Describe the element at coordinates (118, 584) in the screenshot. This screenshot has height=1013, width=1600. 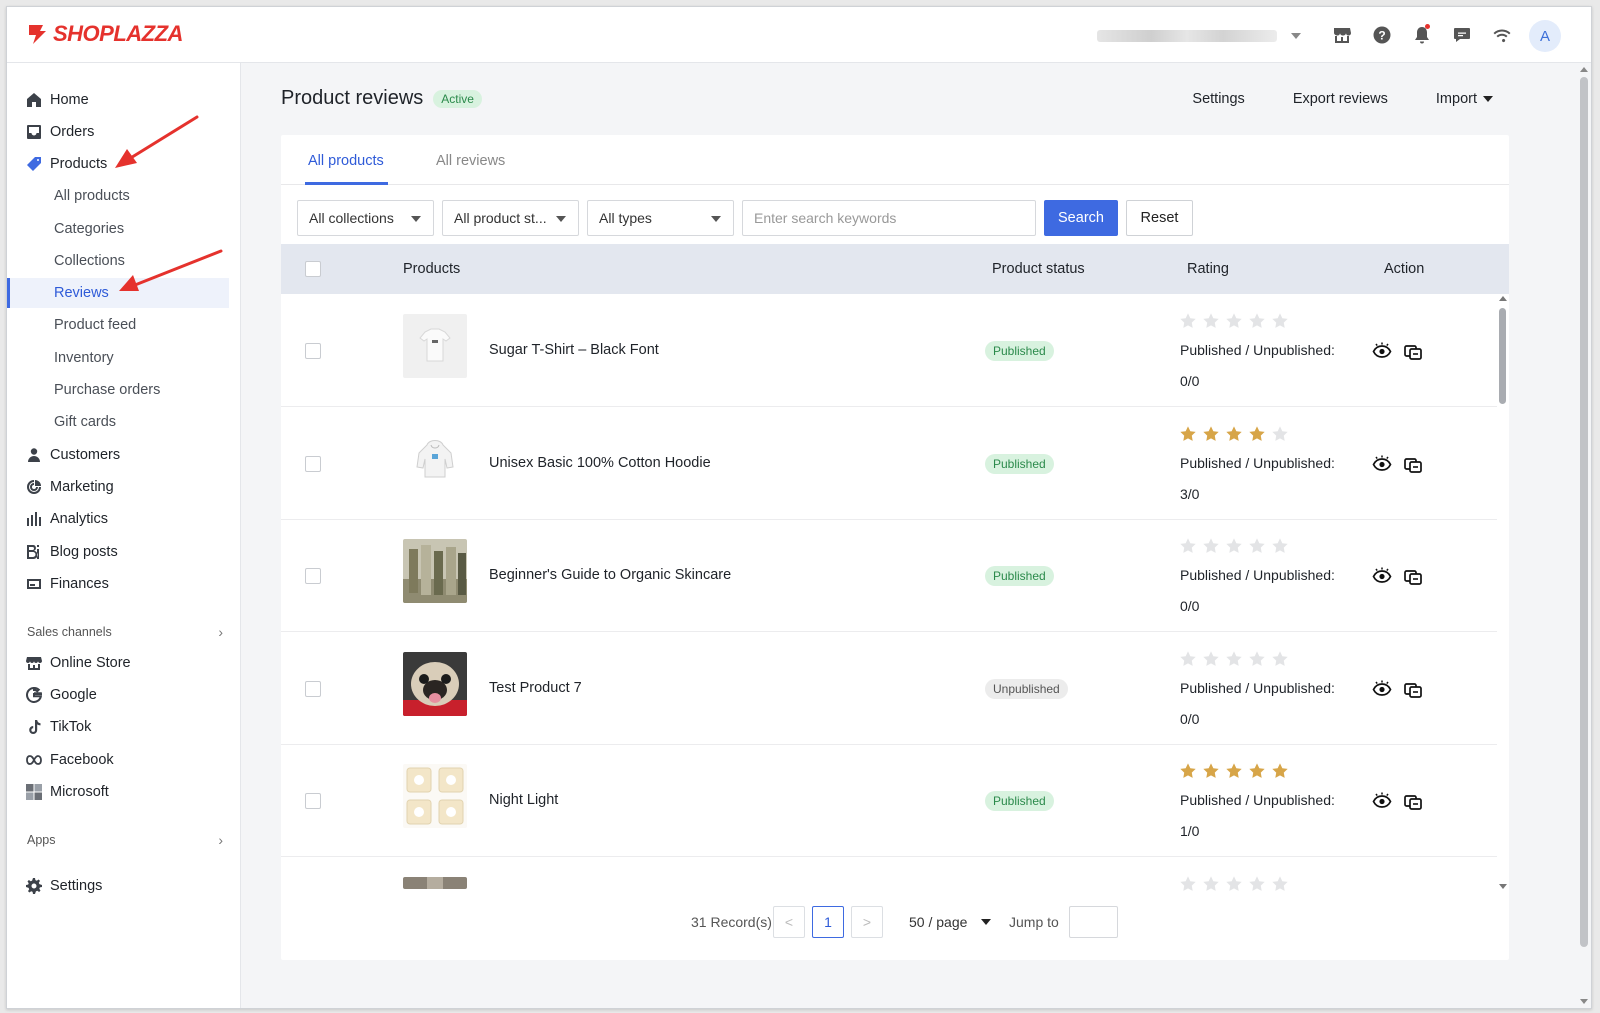
I see `sidebar-item-finances: Finances` at that location.